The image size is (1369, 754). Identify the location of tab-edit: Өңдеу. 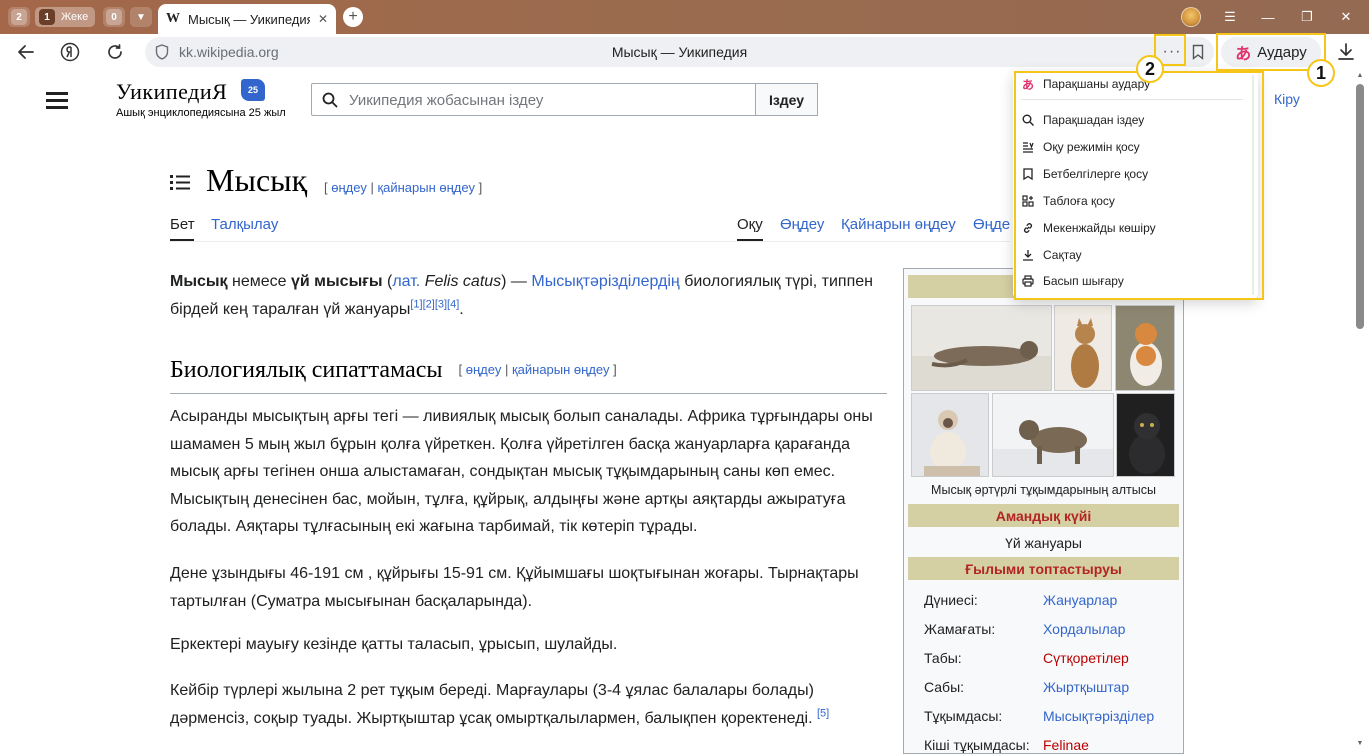
(802, 224).